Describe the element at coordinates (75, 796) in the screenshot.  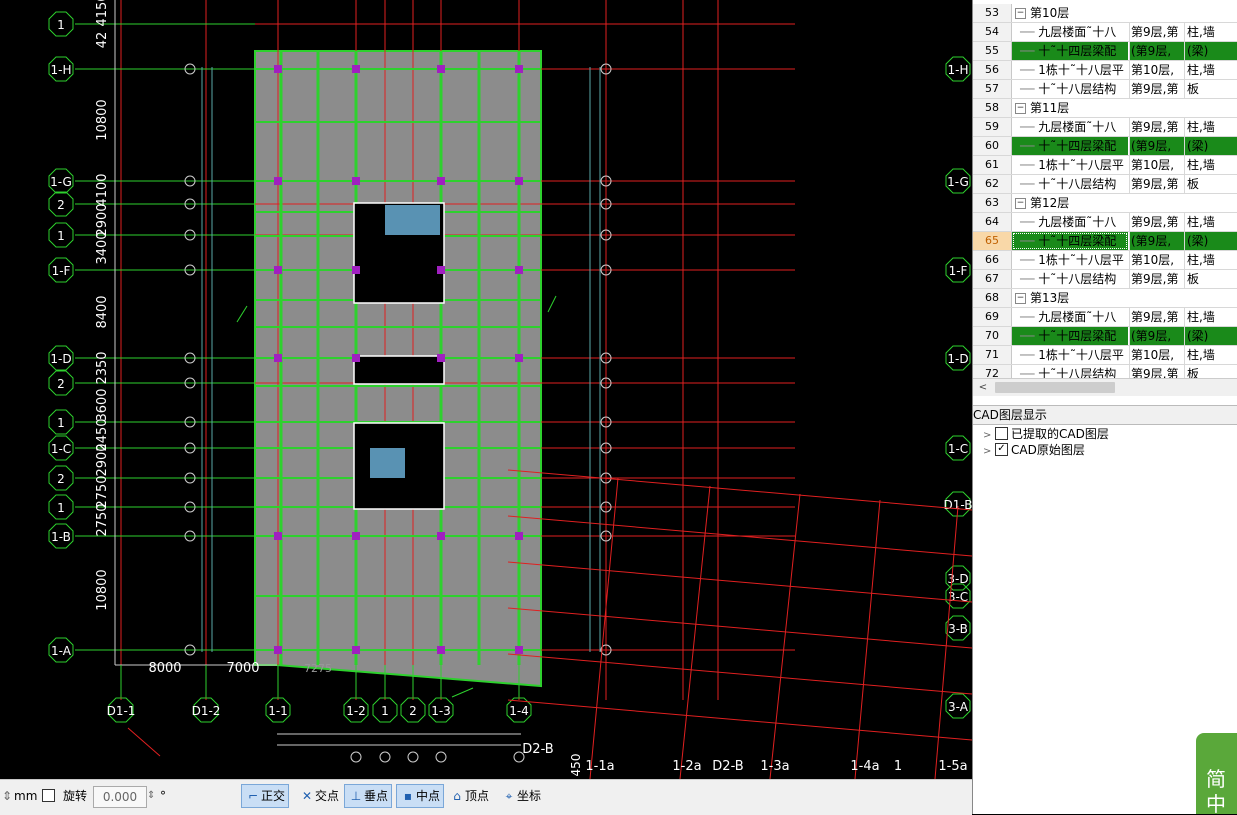
I see `rotate-label: 旋转` at that location.